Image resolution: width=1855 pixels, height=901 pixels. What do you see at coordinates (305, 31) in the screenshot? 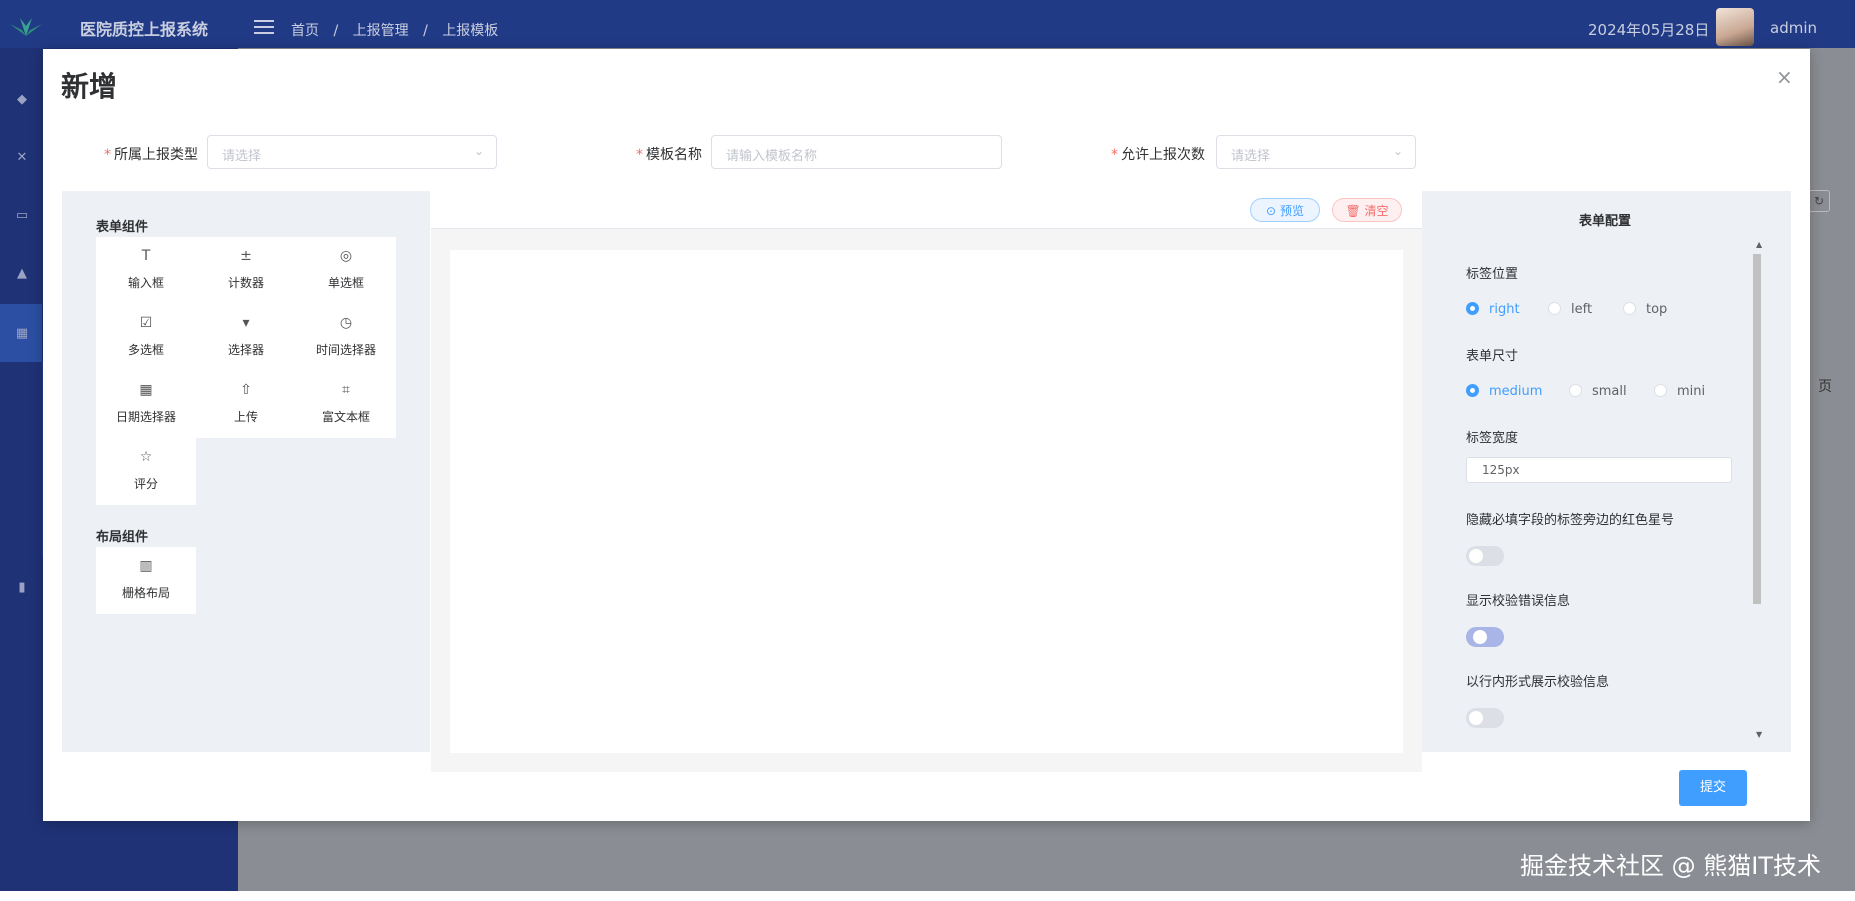
I see `breadcrumb-home: 首页` at bounding box center [305, 31].